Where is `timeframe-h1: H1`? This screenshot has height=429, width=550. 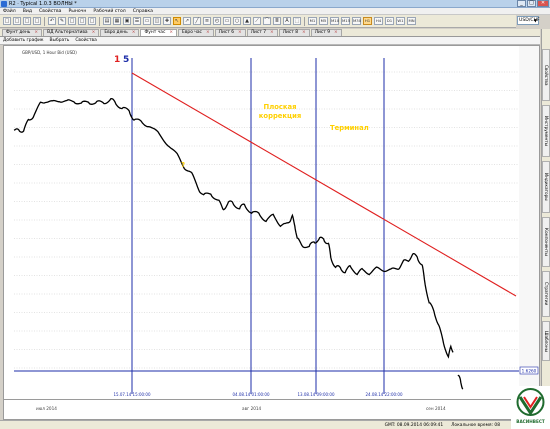
timeframe-h1: H1 is located at coordinates (367, 21).